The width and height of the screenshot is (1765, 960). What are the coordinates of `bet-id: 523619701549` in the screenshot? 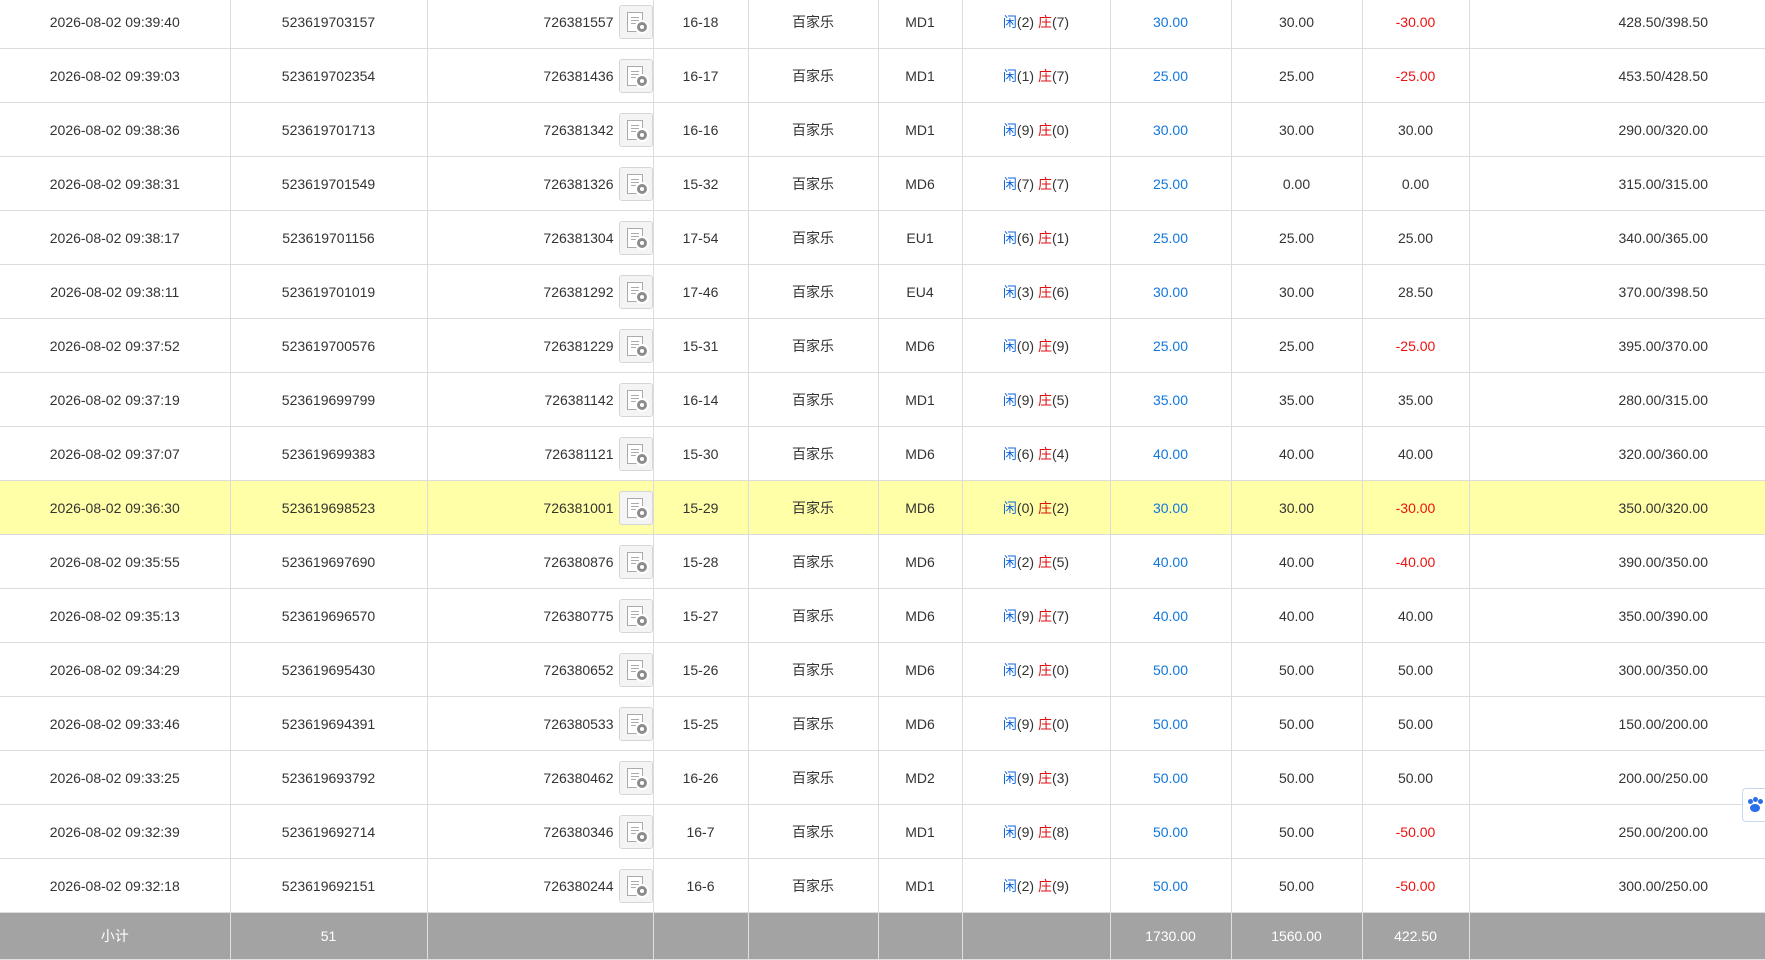 It's located at (328, 183).